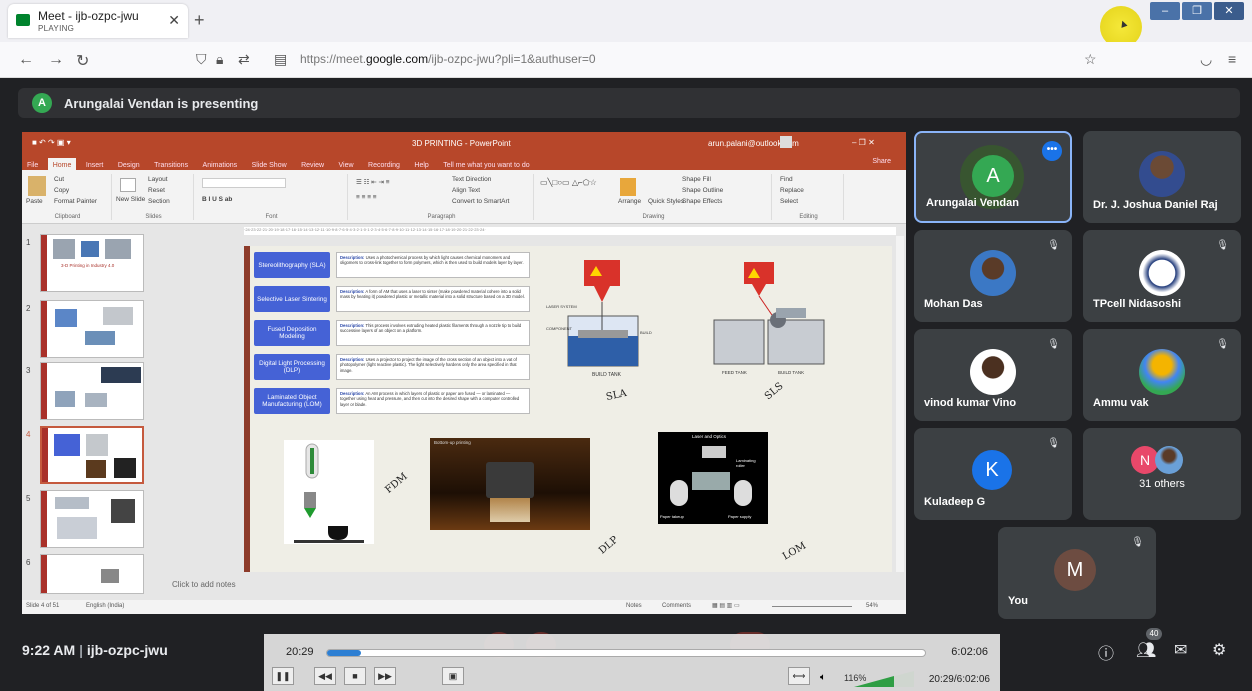  What do you see at coordinates (1162, 177) in the screenshot?
I see `participant-tile-joshua: Dr. J. Joshua Daniel Raj` at bounding box center [1162, 177].